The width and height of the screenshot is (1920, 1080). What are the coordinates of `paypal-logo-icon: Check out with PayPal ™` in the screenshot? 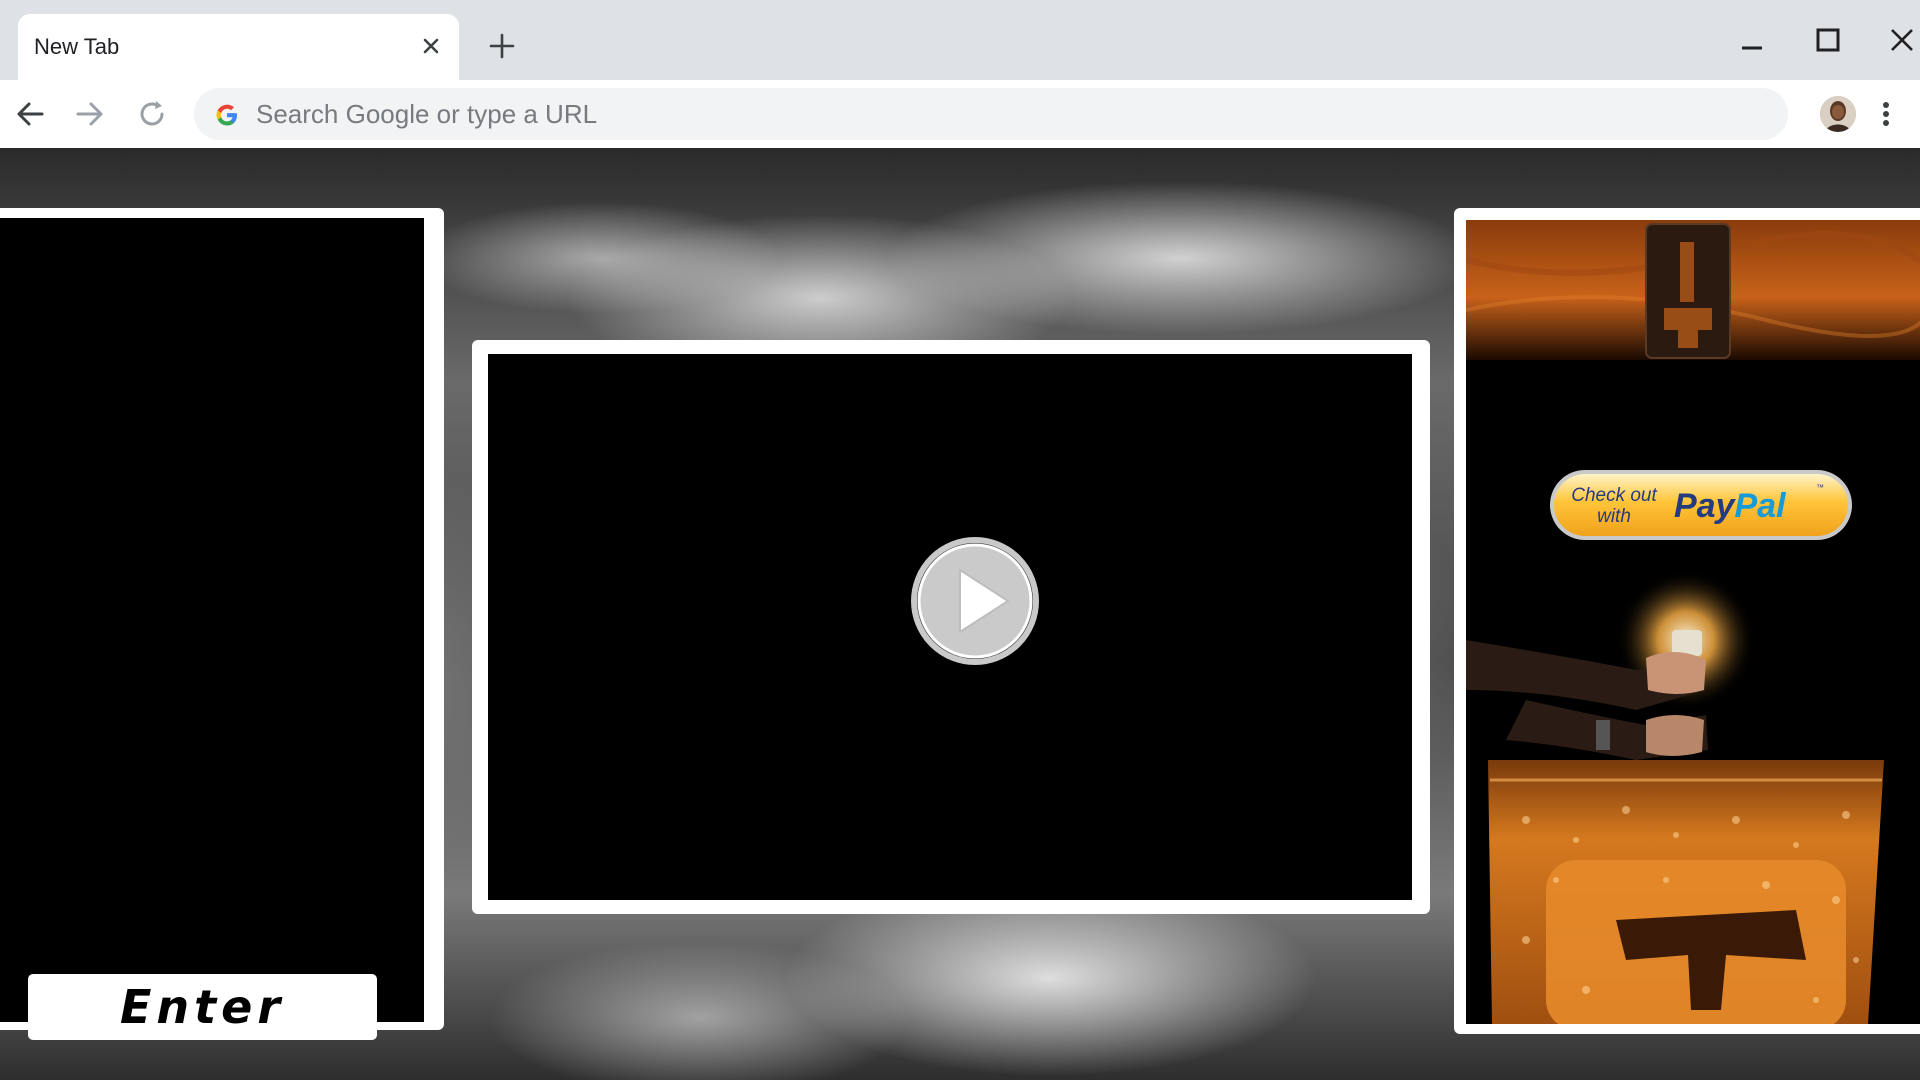 It's located at (1701, 505).